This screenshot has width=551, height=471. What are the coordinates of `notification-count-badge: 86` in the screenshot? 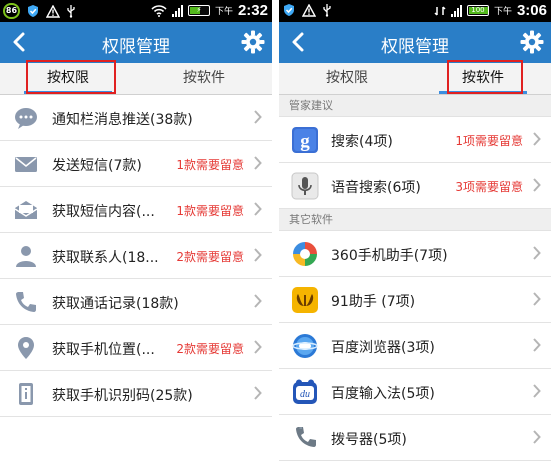 It's located at (11, 11).